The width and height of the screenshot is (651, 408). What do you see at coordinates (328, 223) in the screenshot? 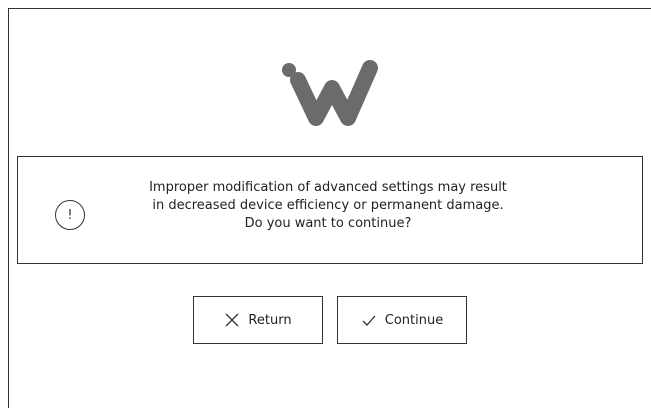
I see `warning-line-3: Do you want to continue?` at bounding box center [328, 223].